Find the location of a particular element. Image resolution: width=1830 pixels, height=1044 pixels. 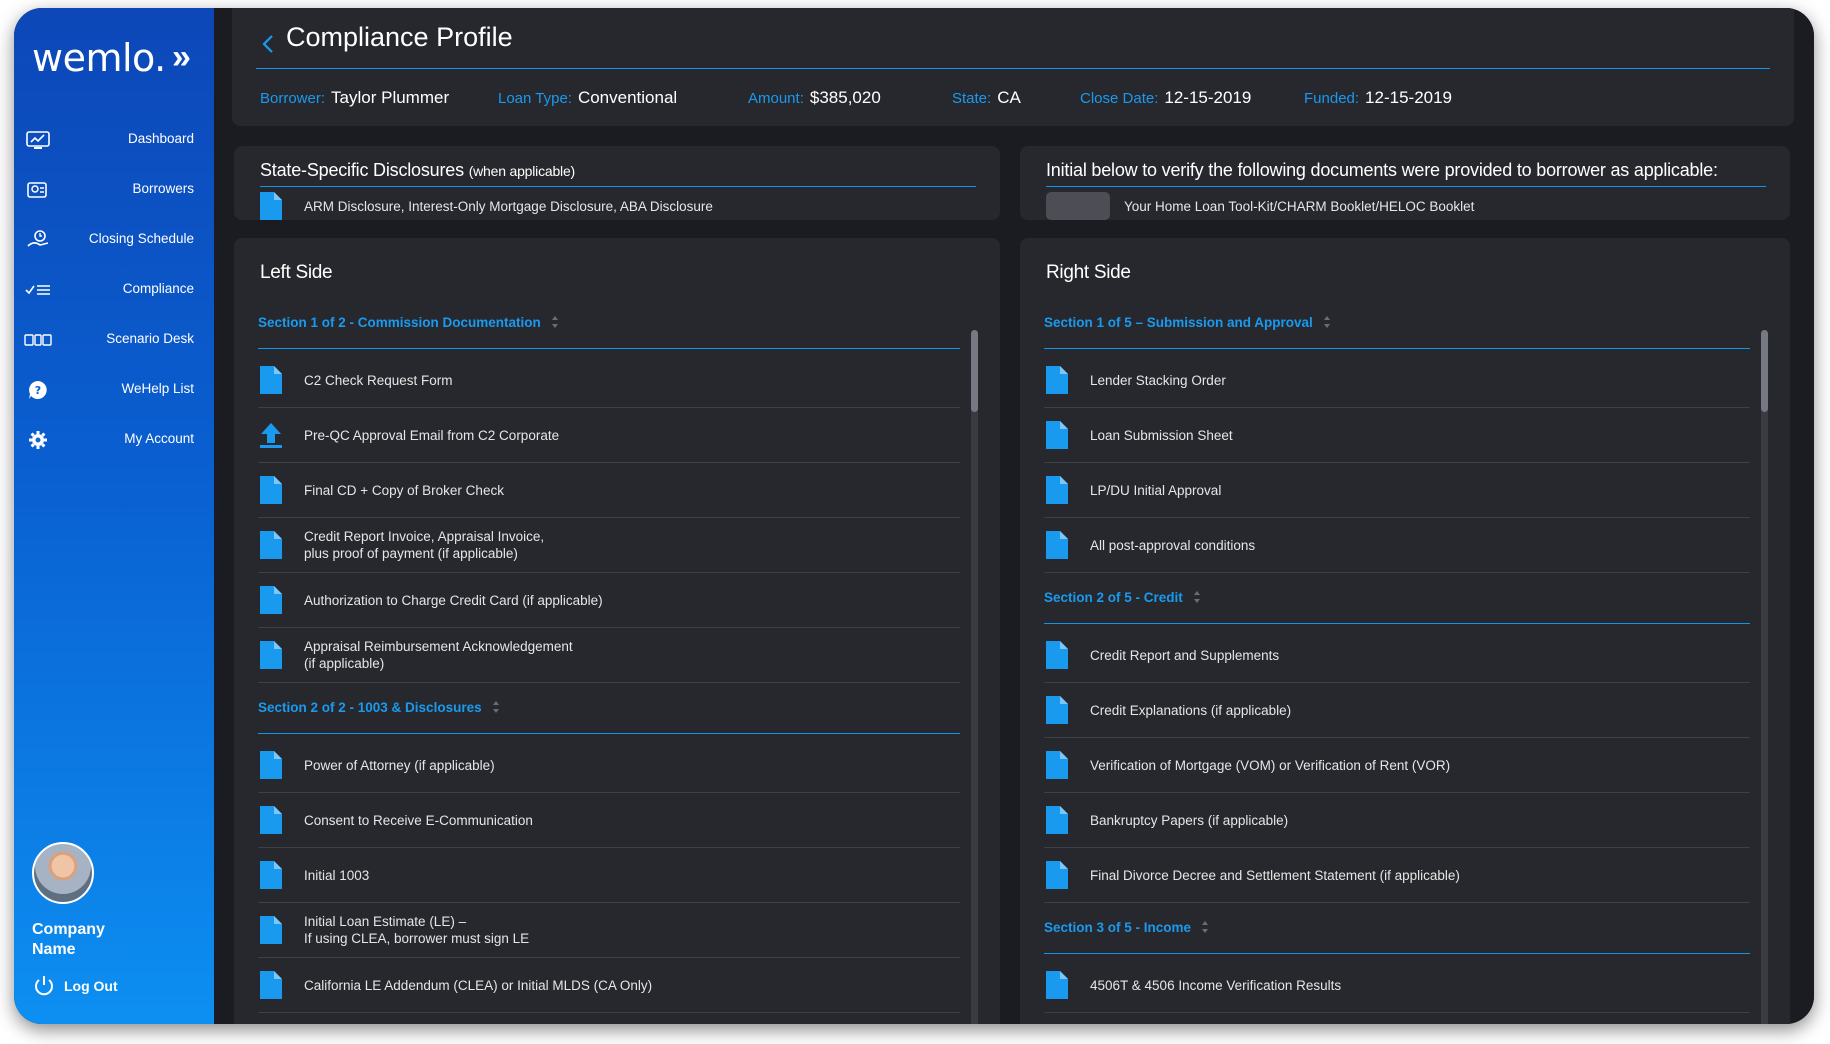

document-row: C2 Check Request Form is located at coordinates (609, 380).